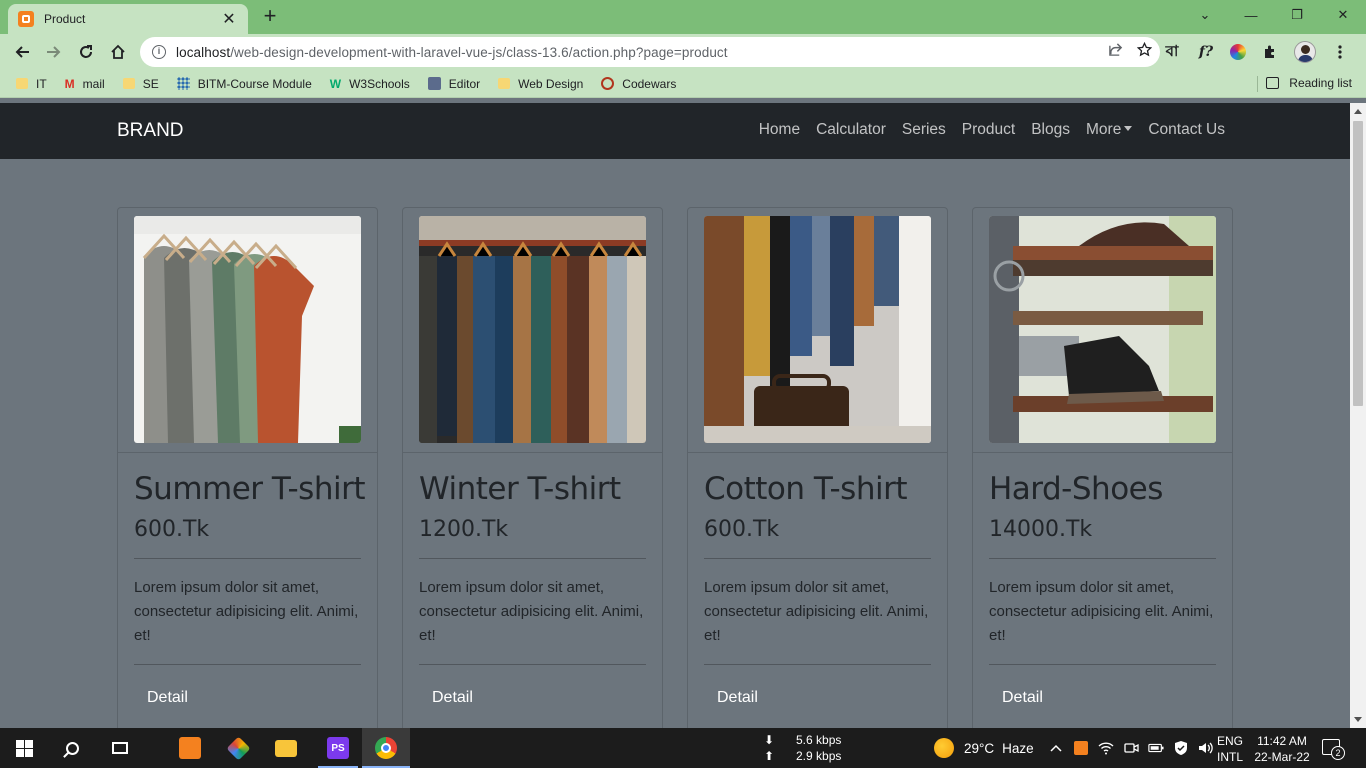  What do you see at coordinates (1056, 748) in the screenshot?
I see `show-hidden-icons-chevron-icon` at bounding box center [1056, 748].